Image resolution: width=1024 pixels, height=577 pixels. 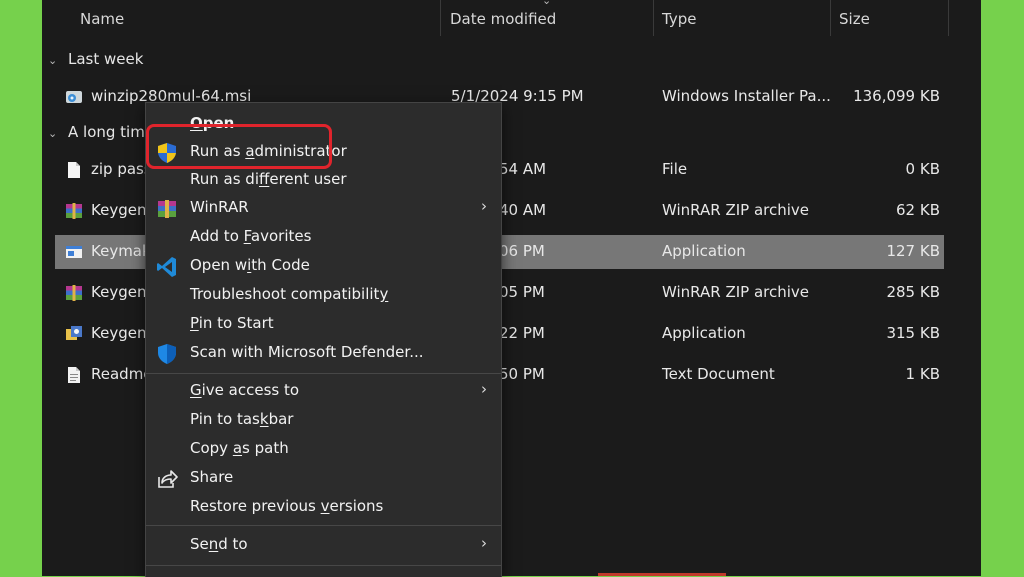 I want to click on blank-file-icon, so click(x=74, y=170).